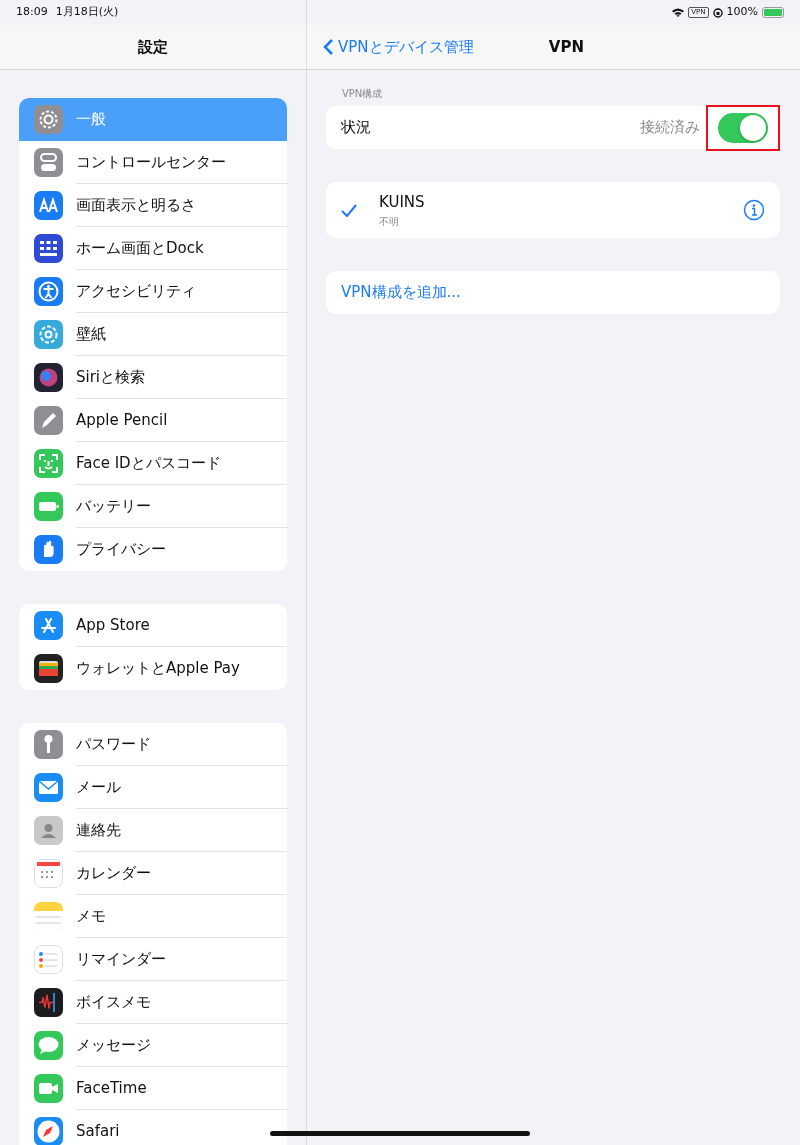 This screenshot has width=800, height=1145. I want to click on status-label: 状況, so click(356, 128).